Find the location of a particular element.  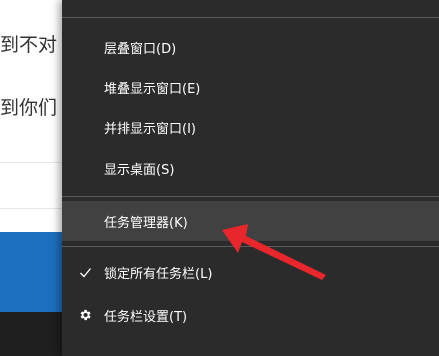

background-text: 到不对 is located at coordinates (29, 45).